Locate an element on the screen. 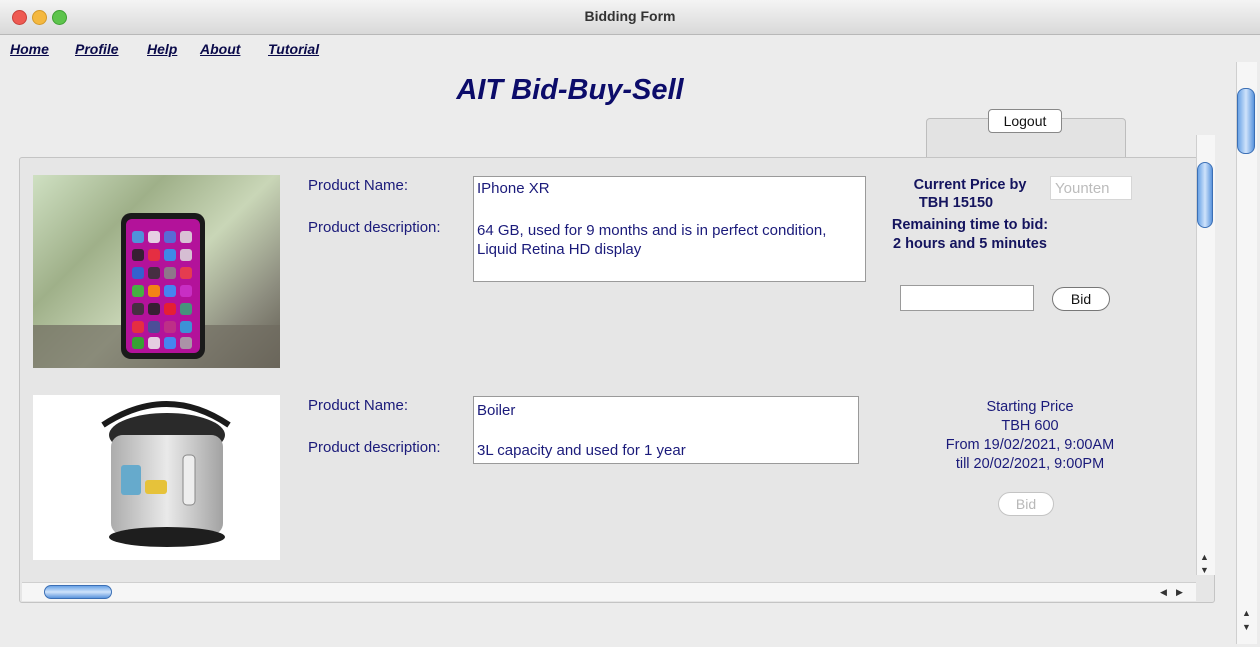  window-title: Bidding Form is located at coordinates (630, 16).